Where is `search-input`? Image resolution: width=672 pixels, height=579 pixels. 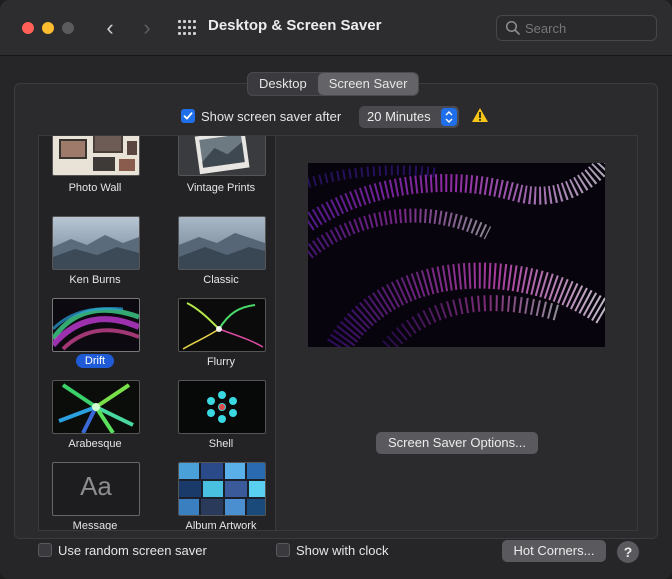 search-input is located at coordinates (587, 28).